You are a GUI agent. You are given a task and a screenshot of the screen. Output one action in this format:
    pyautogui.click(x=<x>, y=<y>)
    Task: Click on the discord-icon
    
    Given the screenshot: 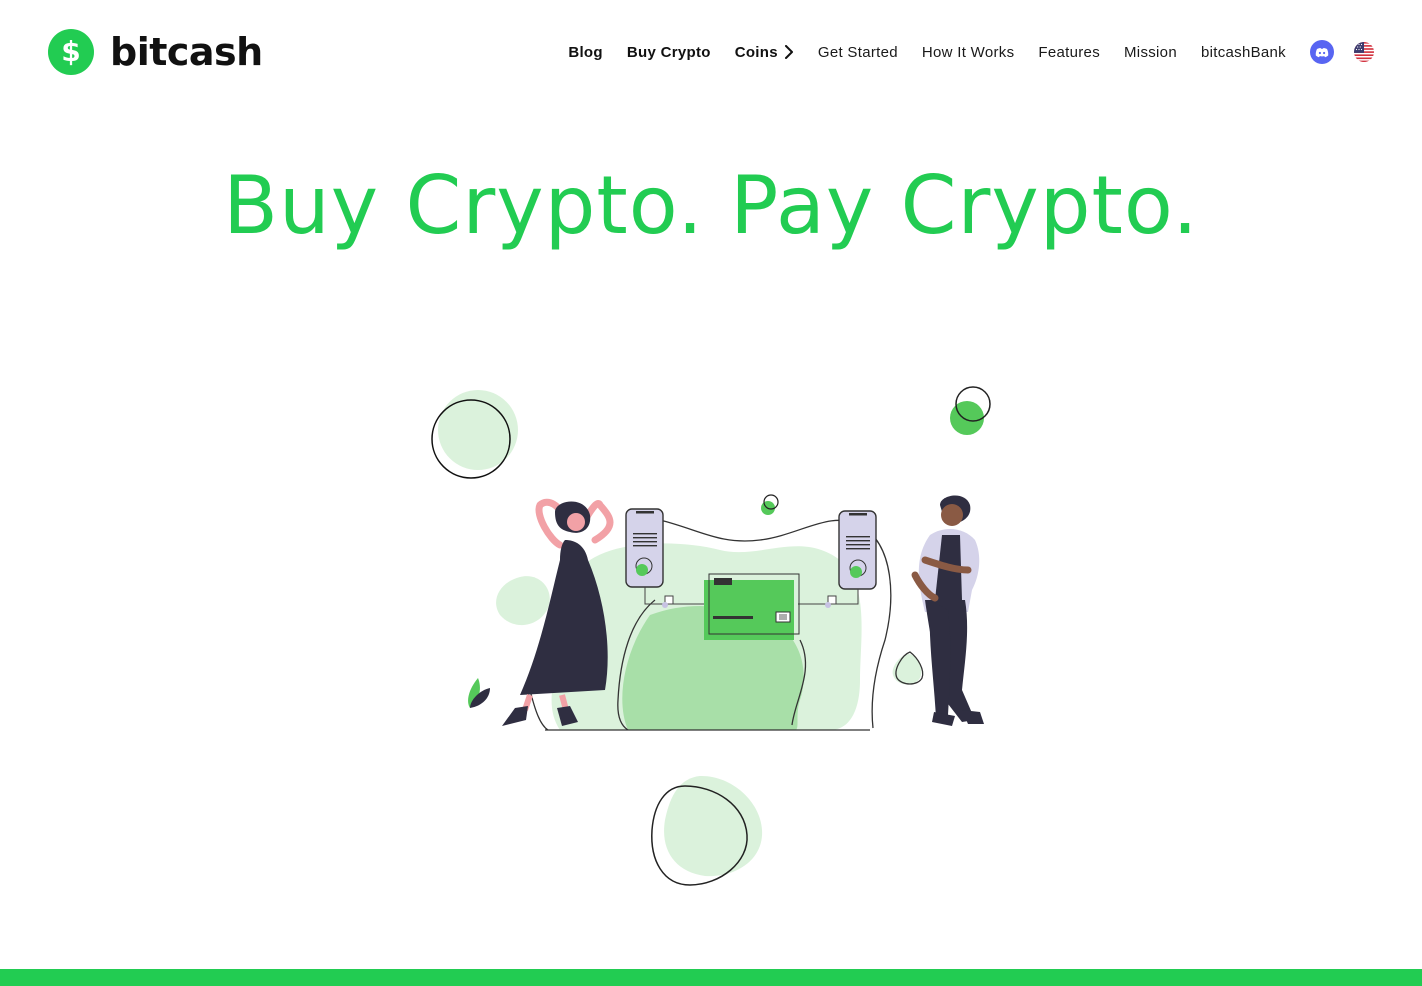 What is the action you would take?
    pyautogui.click(x=1322, y=52)
    